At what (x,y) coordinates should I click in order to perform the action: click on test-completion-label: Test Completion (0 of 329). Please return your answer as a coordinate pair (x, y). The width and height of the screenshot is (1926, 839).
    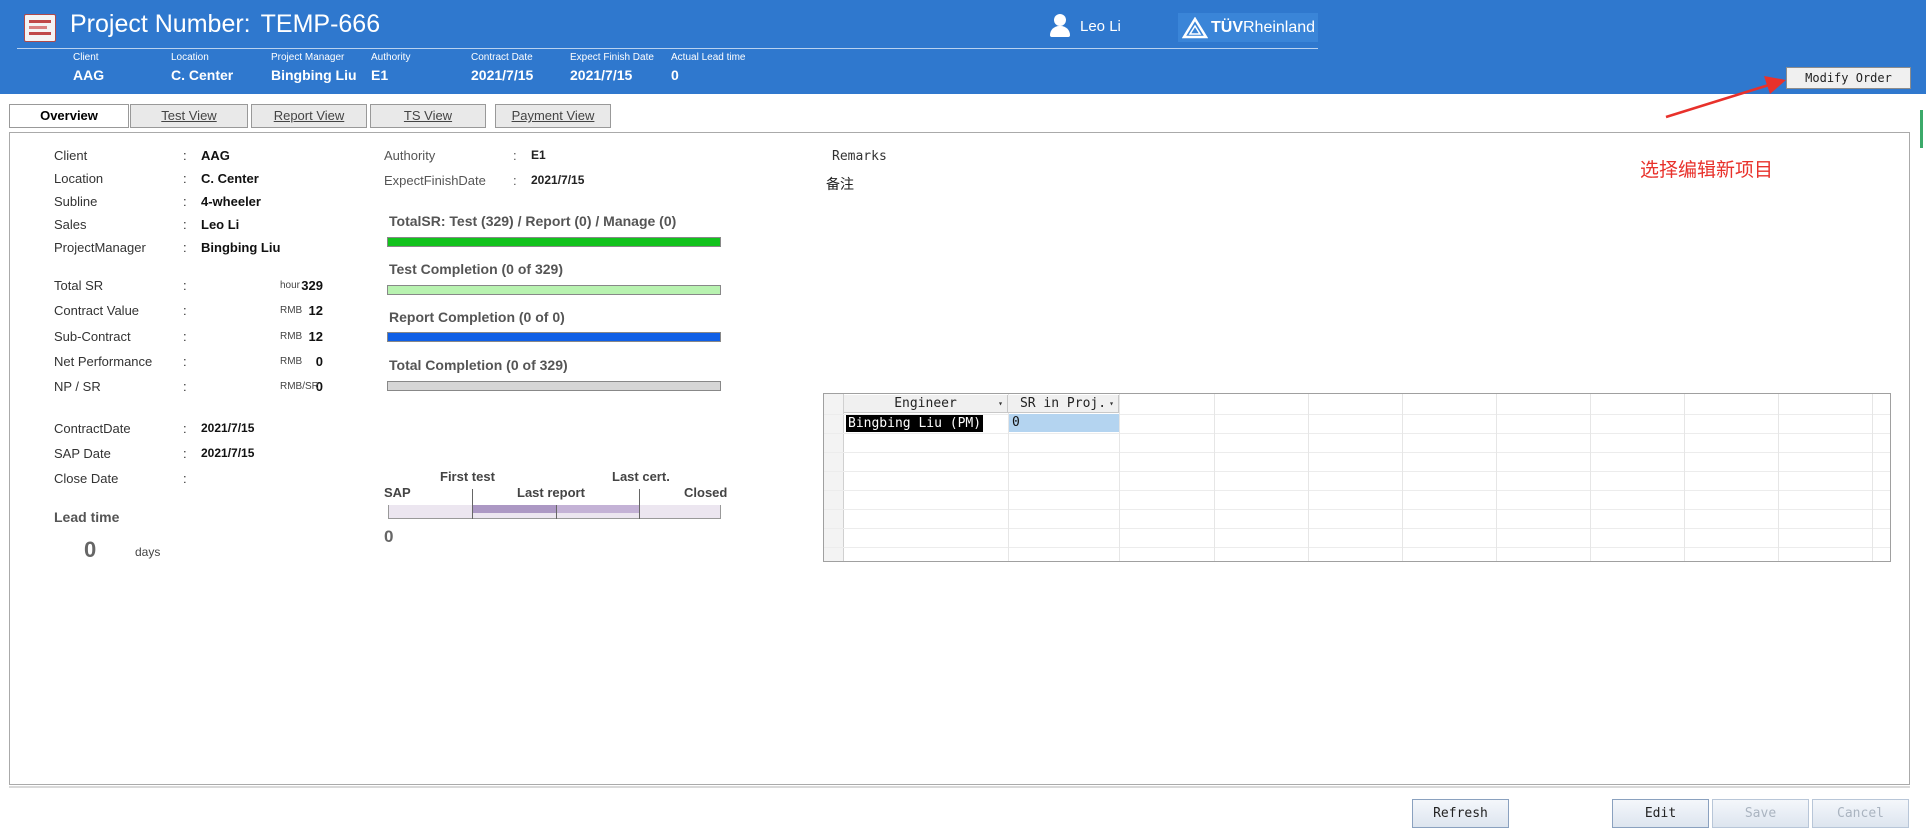
    Looking at the image, I should click on (476, 269).